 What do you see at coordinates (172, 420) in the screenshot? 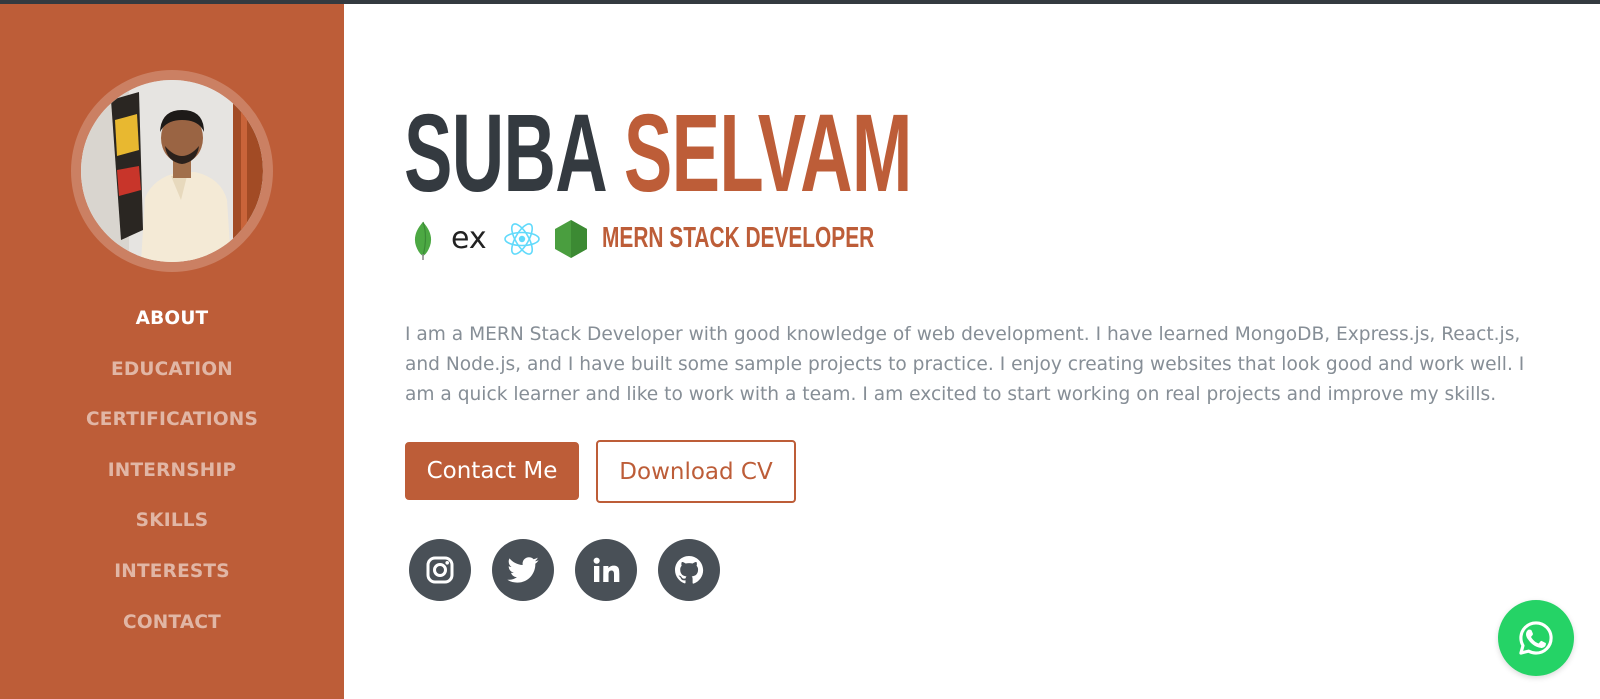
I see `nav-item-certifications: CERTIFICATIONS` at bounding box center [172, 420].